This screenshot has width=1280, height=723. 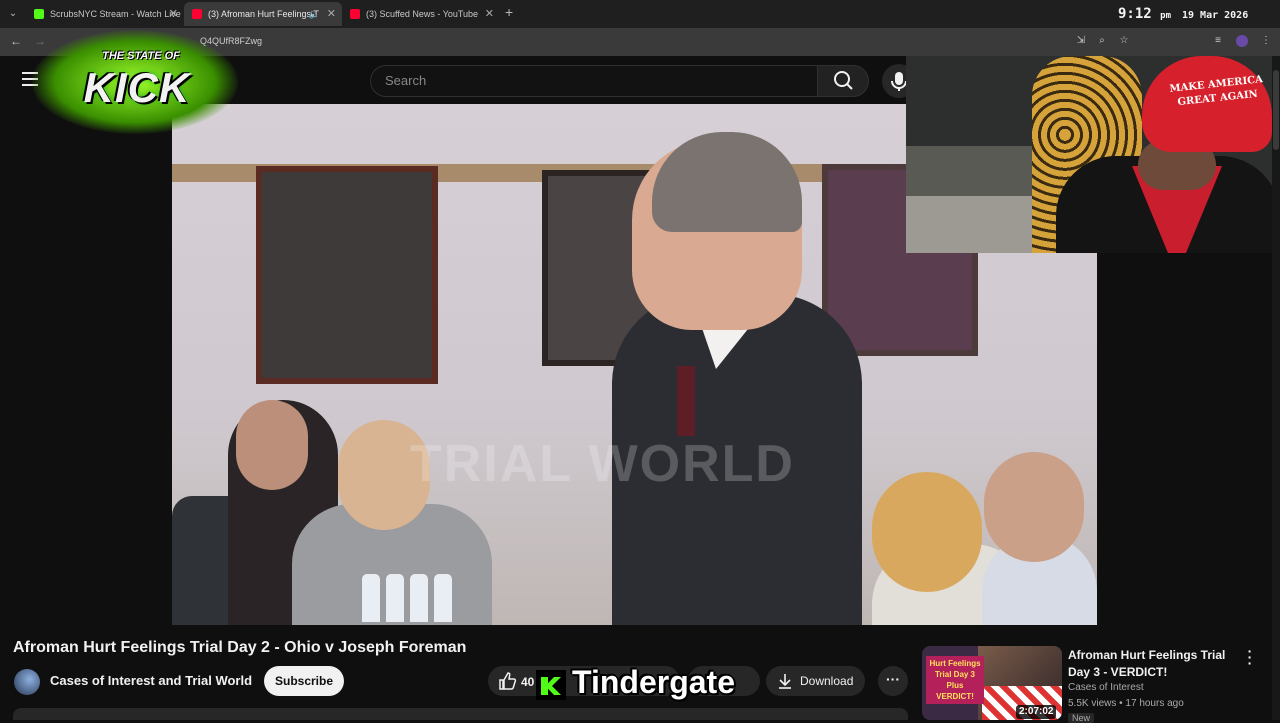 What do you see at coordinates (115, 14) in the screenshot?
I see `tab-label: ScrubsNYC Stream - Watch Live` at bounding box center [115, 14].